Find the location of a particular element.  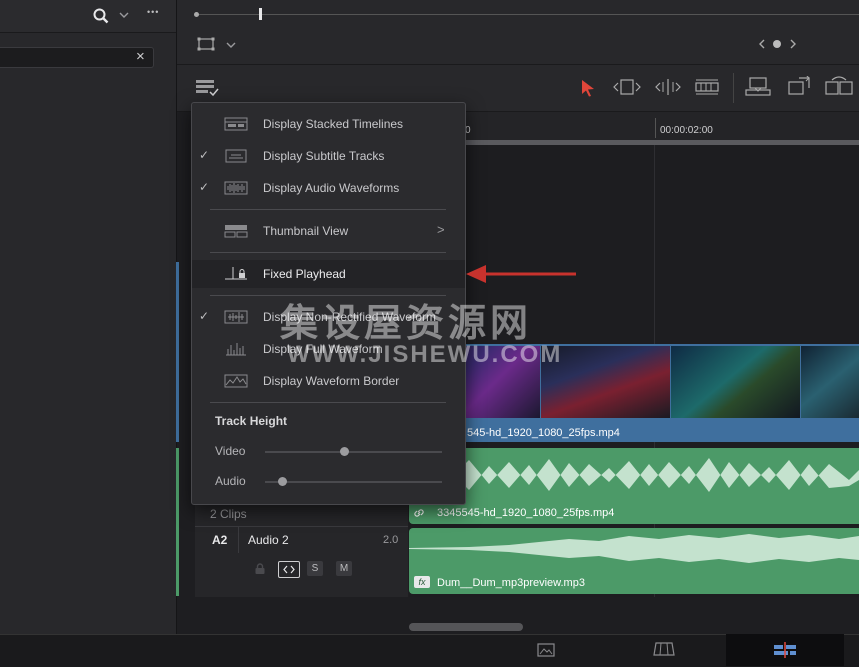

menu-item-fixed-playhead: Fixed Playhead is located at coordinates (328, 274).